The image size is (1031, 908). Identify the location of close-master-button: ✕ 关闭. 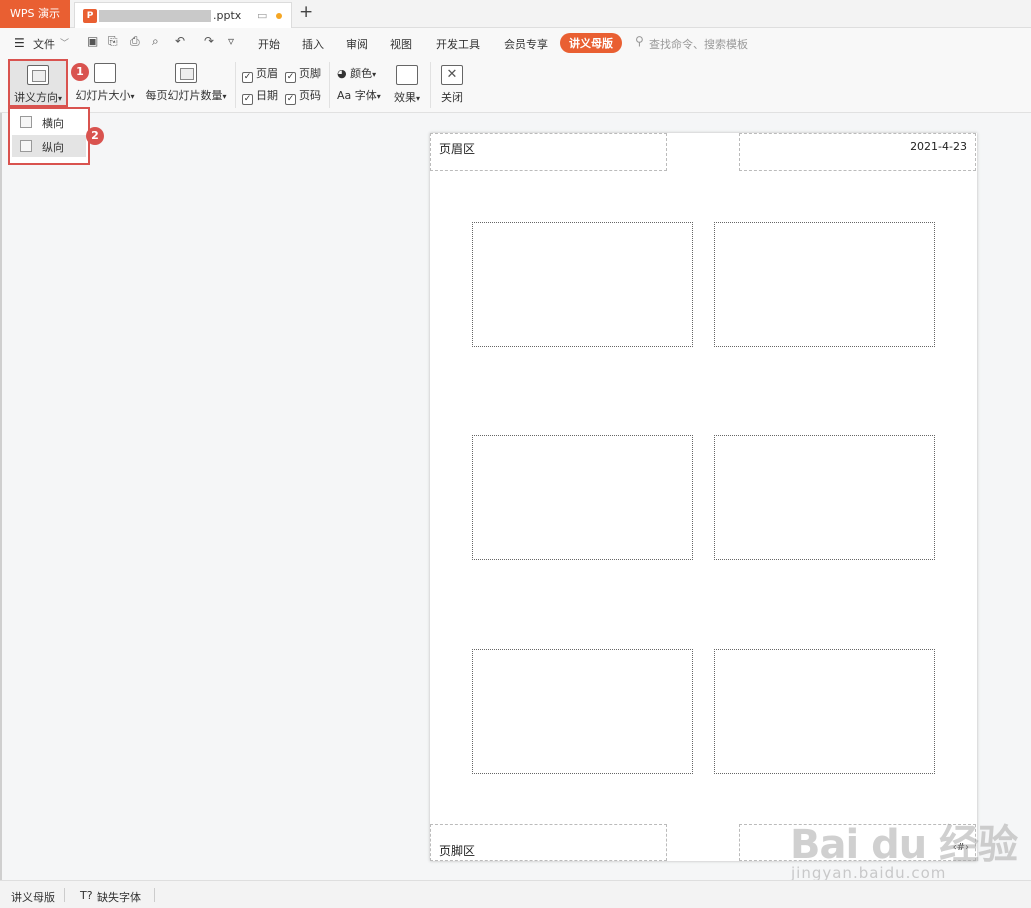
(452, 85).